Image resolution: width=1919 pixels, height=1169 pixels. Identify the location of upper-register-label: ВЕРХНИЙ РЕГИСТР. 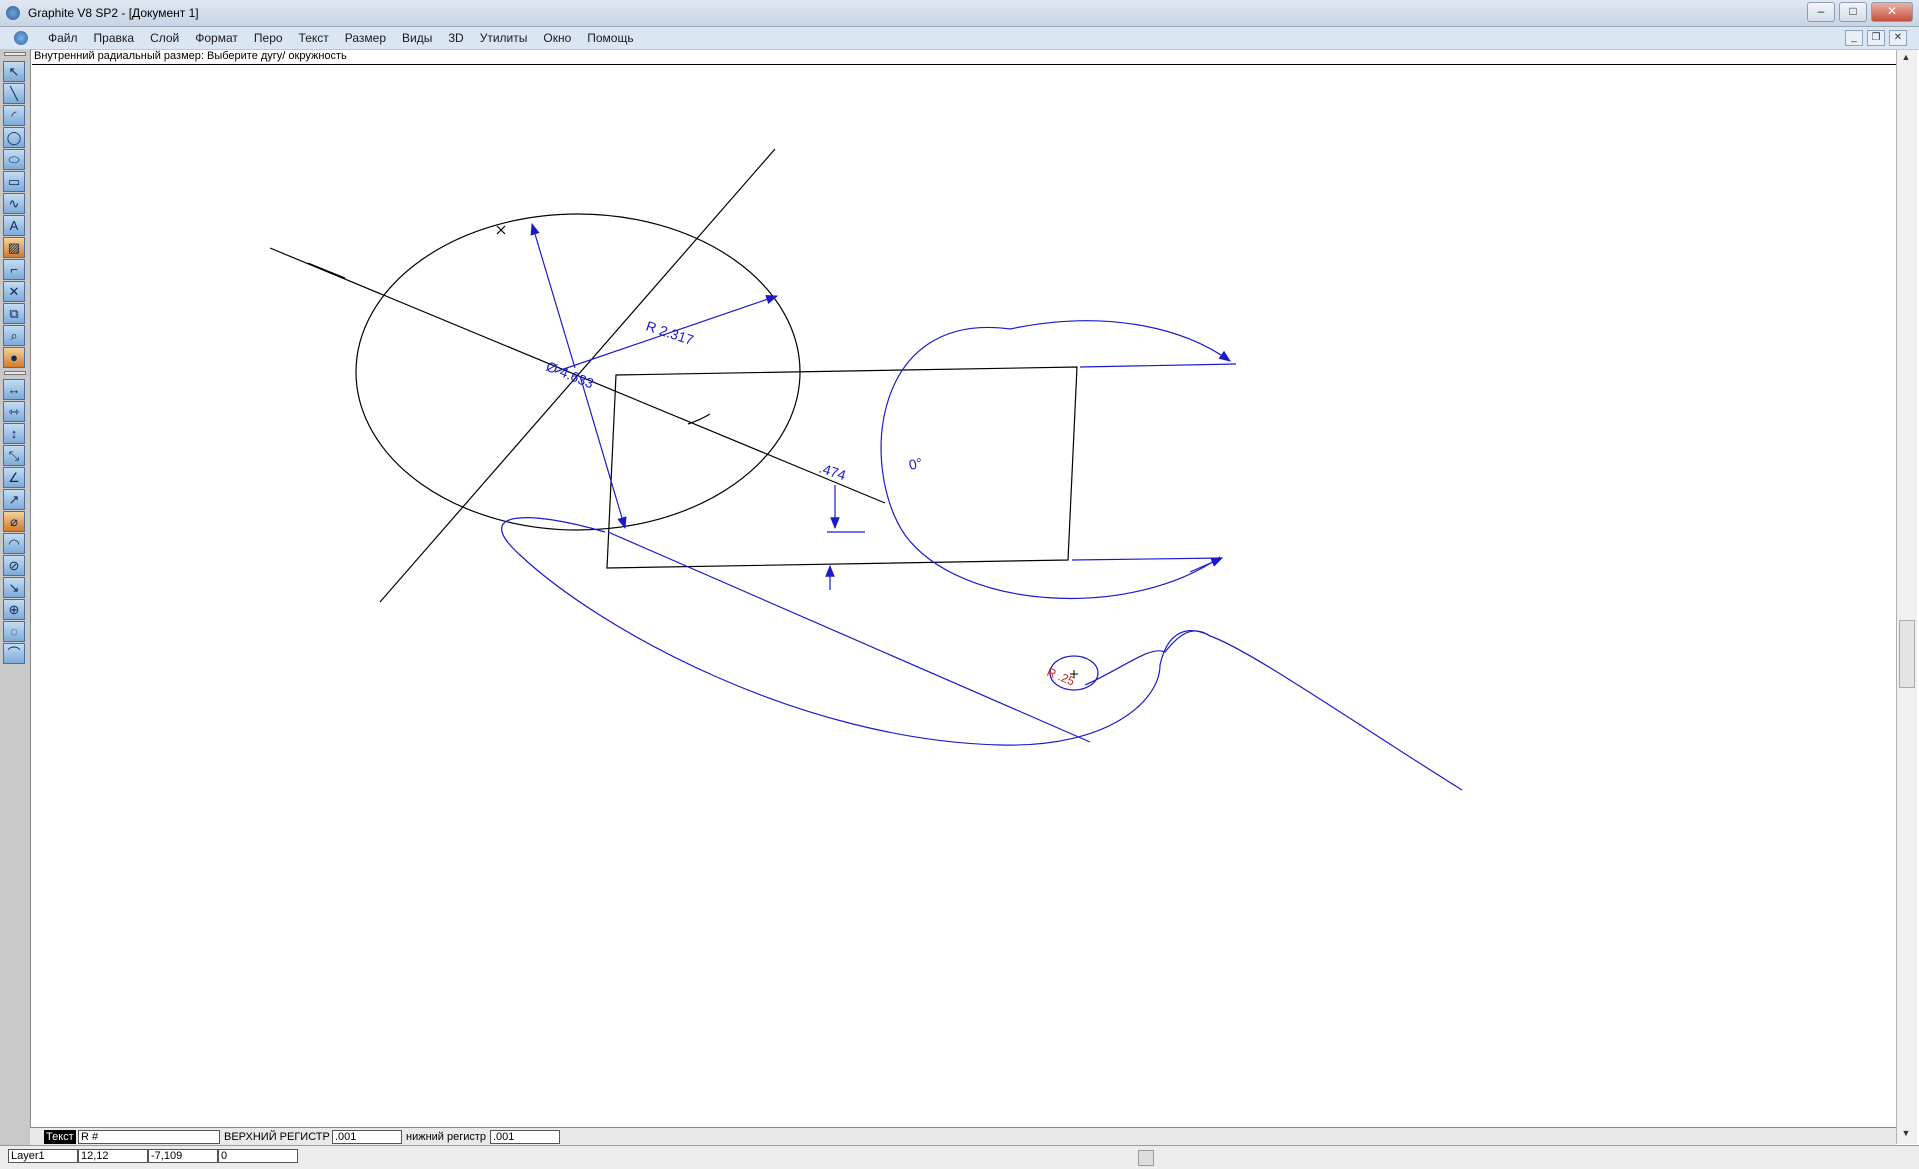
(277, 1137).